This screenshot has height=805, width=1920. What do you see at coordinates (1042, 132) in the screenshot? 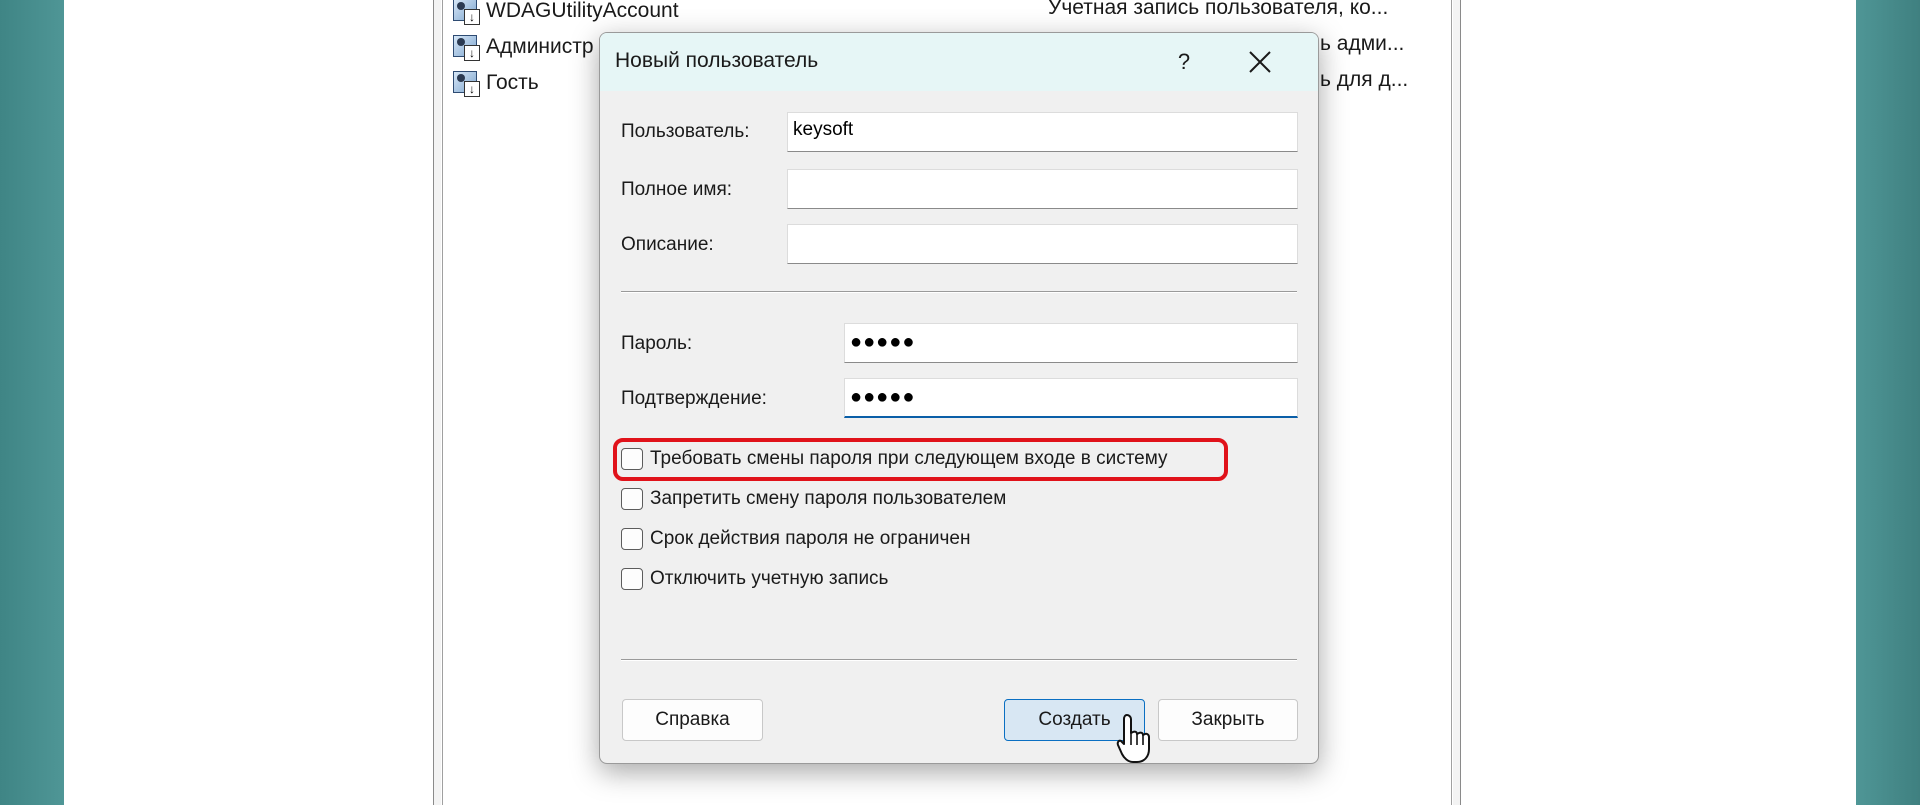
I see `username-field: keysoft` at bounding box center [1042, 132].